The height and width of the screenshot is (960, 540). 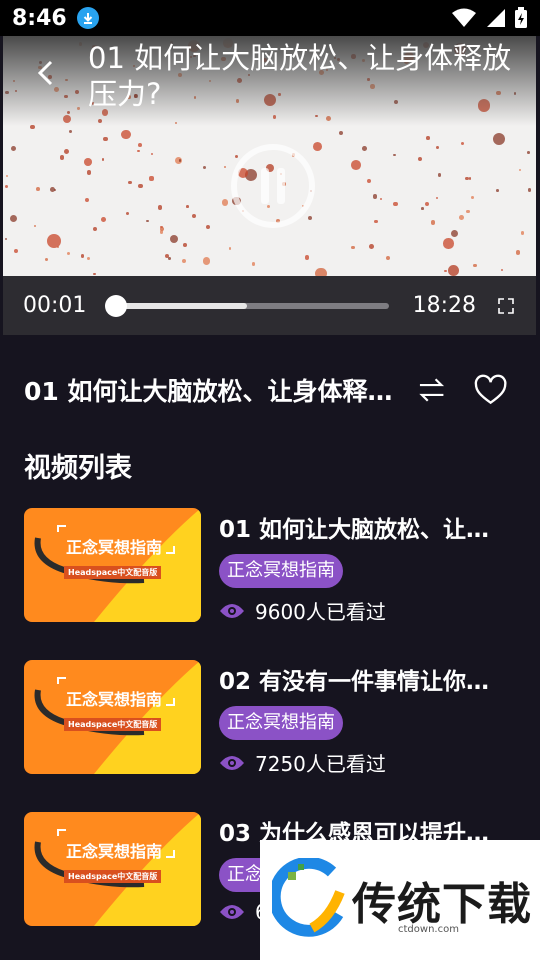 What do you see at coordinates (431, 390) in the screenshot?
I see `switch-icon` at bounding box center [431, 390].